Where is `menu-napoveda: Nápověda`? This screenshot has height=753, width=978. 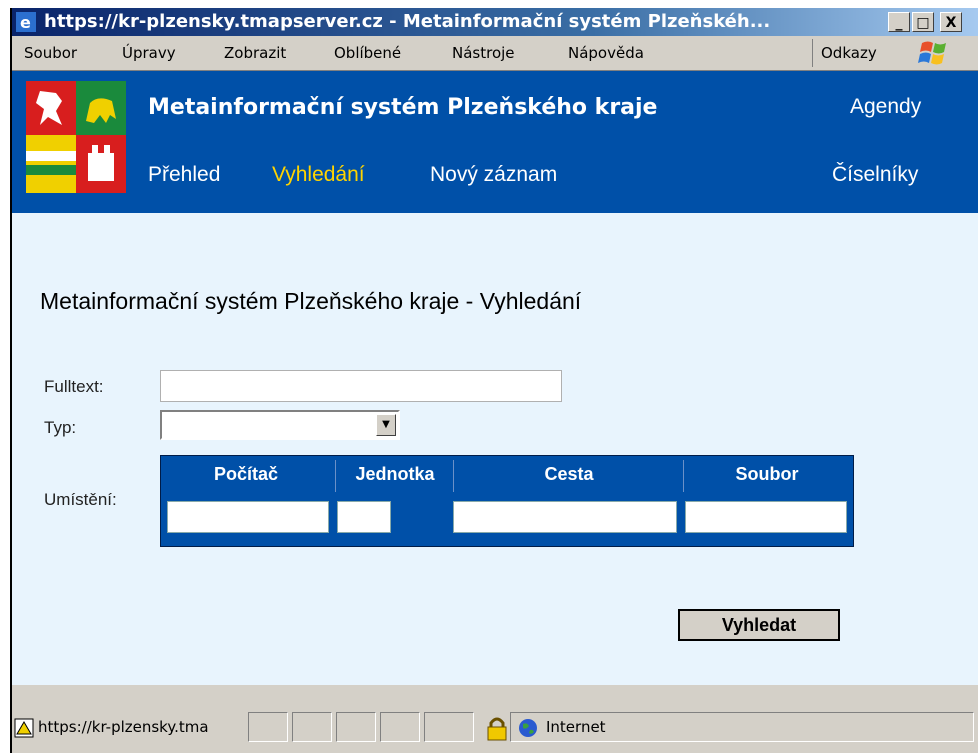
menu-napoveda: Nápověda is located at coordinates (606, 53).